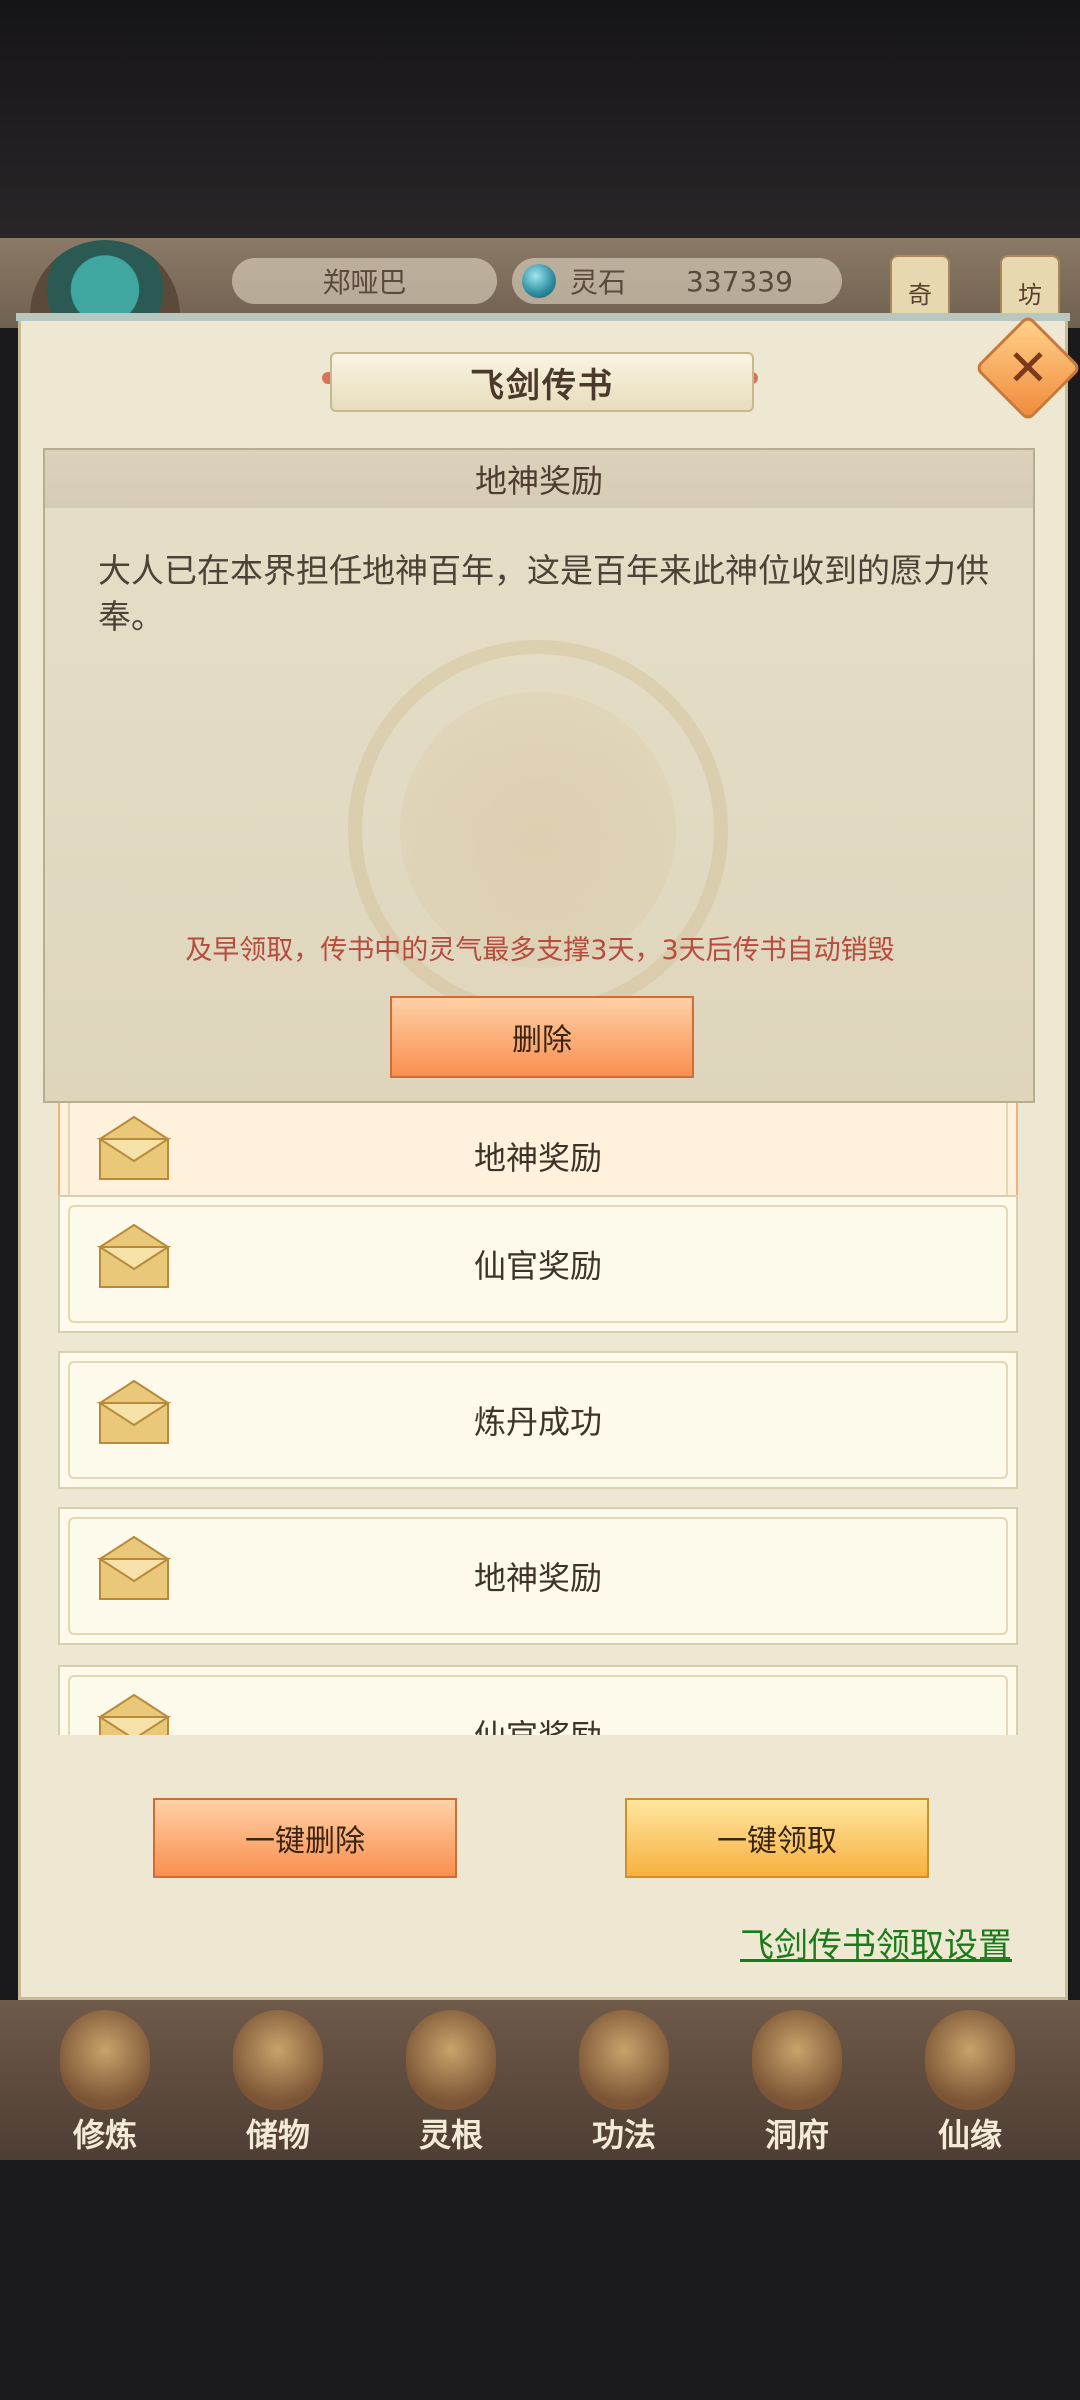 Image resolution: width=1080 pixels, height=2400 pixels. Describe the element at coordinates (777, 1838) in the screenshot. I see `claim-all-button: 一键领取` at that location.